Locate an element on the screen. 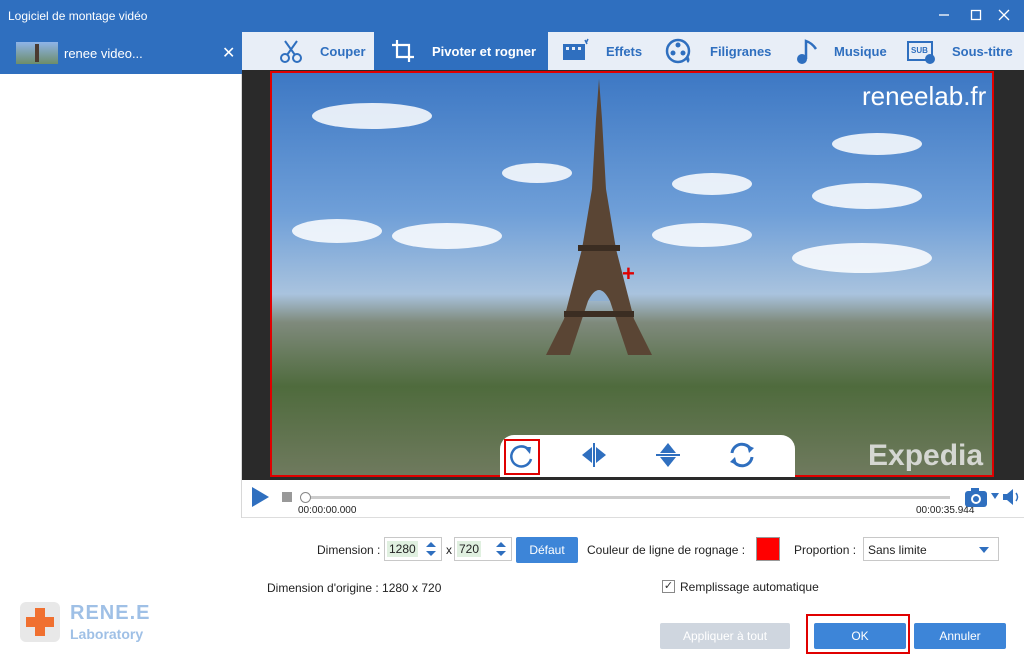 The width and height of the screenshot is (1024, 658). reset-rotation-icon is located at coordinates (742, 455).